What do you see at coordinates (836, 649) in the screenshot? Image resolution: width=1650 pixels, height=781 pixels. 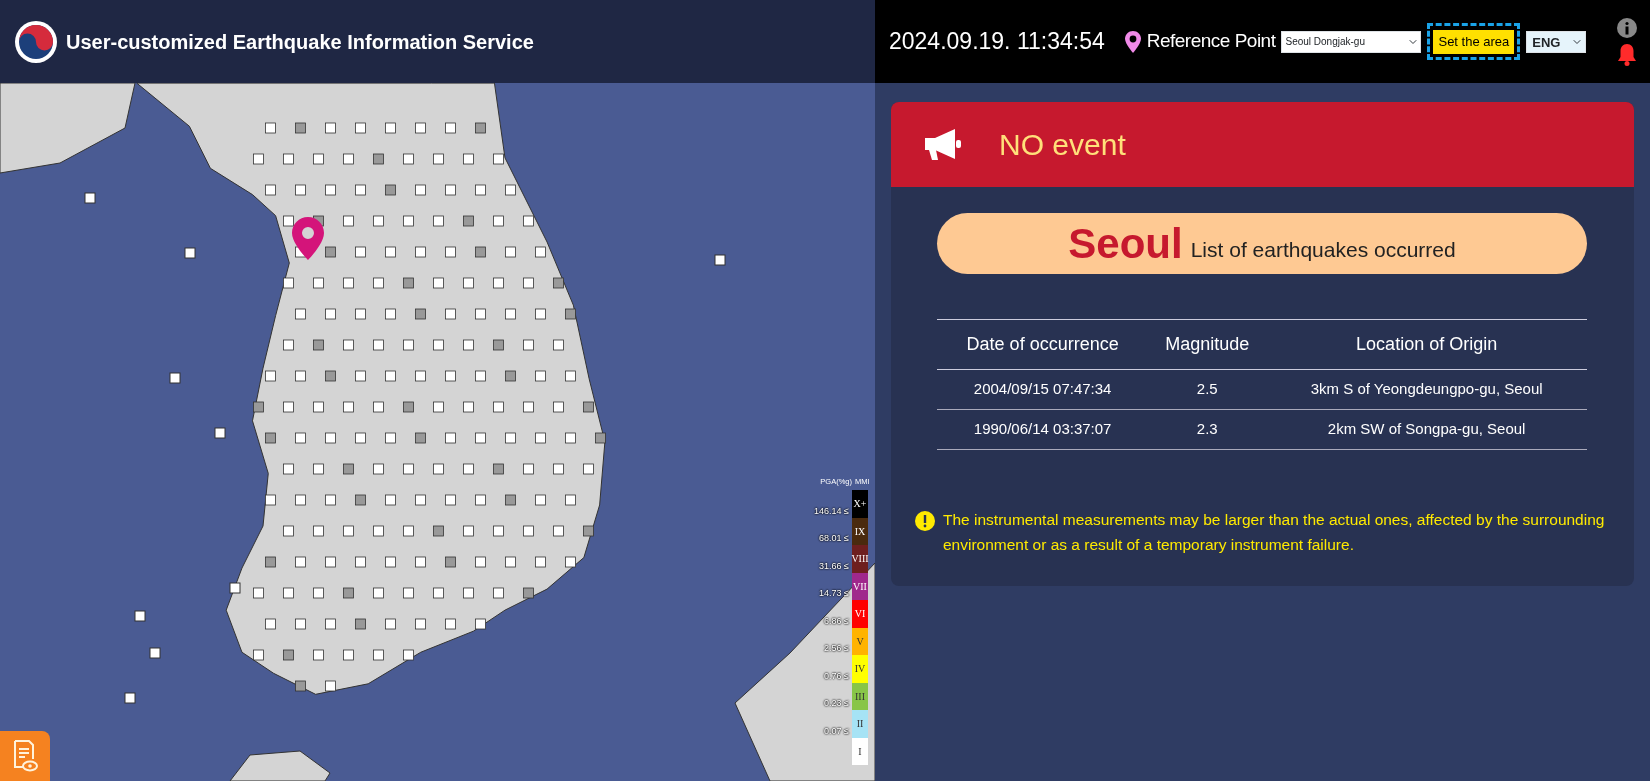 I see `pga-threshold: 2.56 ≤` at bounding box center [836, 649].